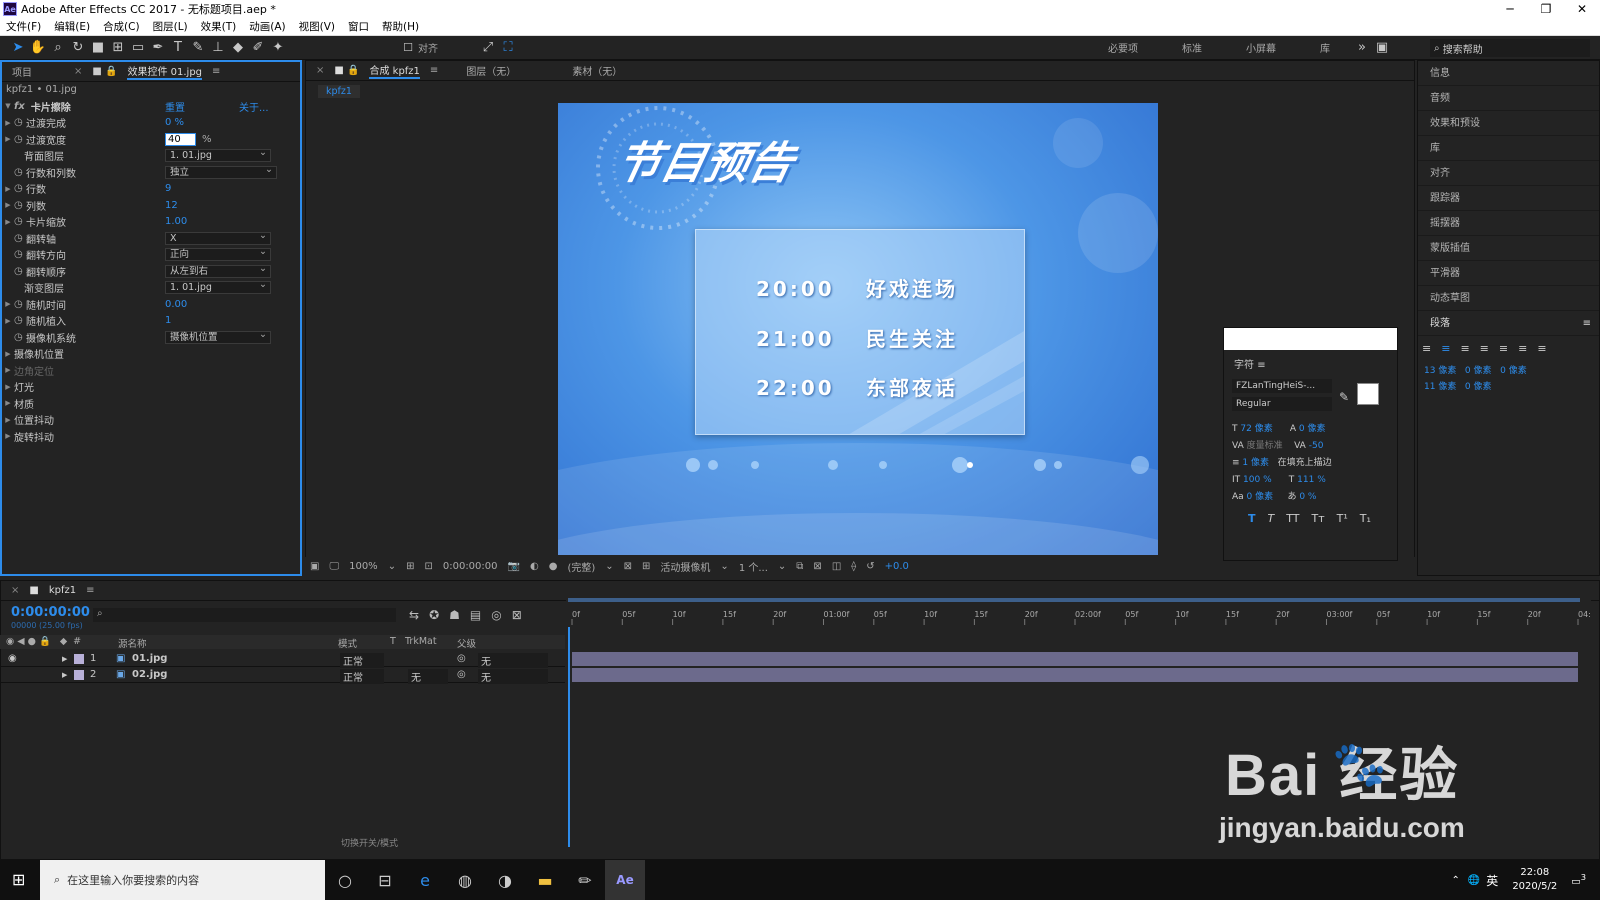 This screenshot has height=900, width=1600. Describe the element at coordinates (22, 71) in the screenshot. I see `tab-project: 项目` at that location.